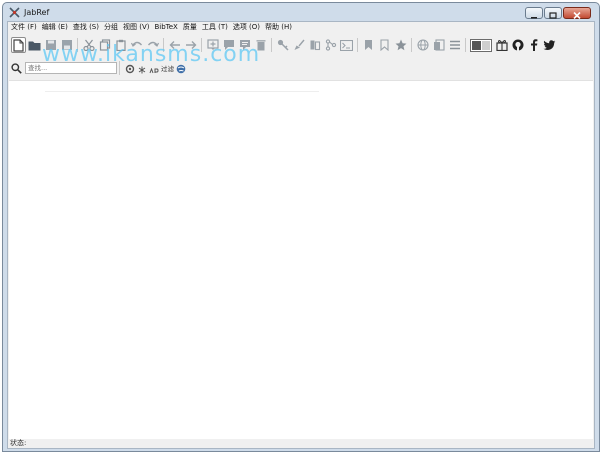 The width and height of the screenshot is (604, 457). What do you see at coordinates (215, 27) in the screenshot?
I see `menu-tools: 工具 (T)` at bounding box center [215, 27].